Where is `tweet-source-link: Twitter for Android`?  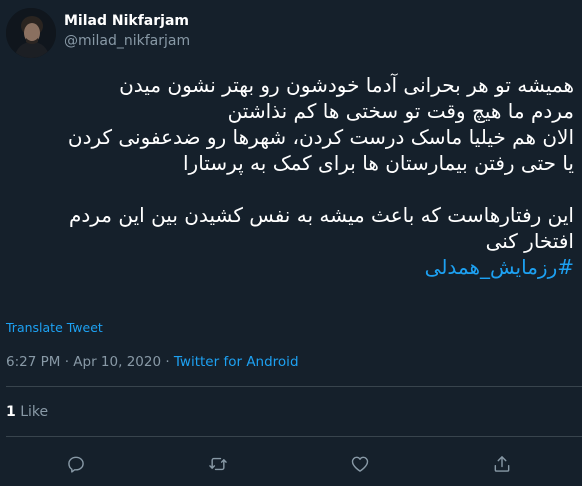 tweet-source-link: Twitter for Android is located at coordinates (236, 362).